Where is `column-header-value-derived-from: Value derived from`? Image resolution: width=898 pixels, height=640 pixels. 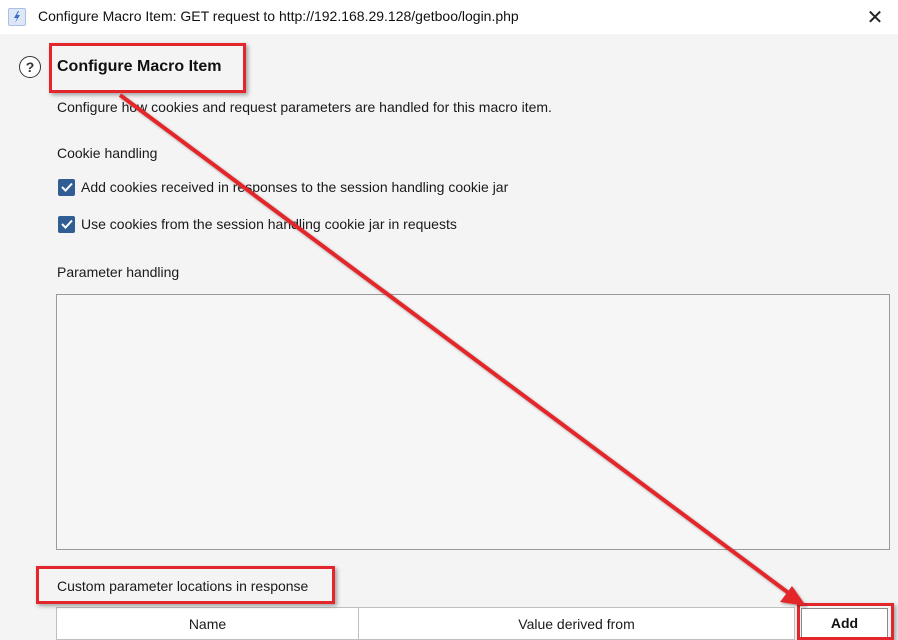 column-header-value-derived-from: Value derived from is located at coordinates (576, 623).